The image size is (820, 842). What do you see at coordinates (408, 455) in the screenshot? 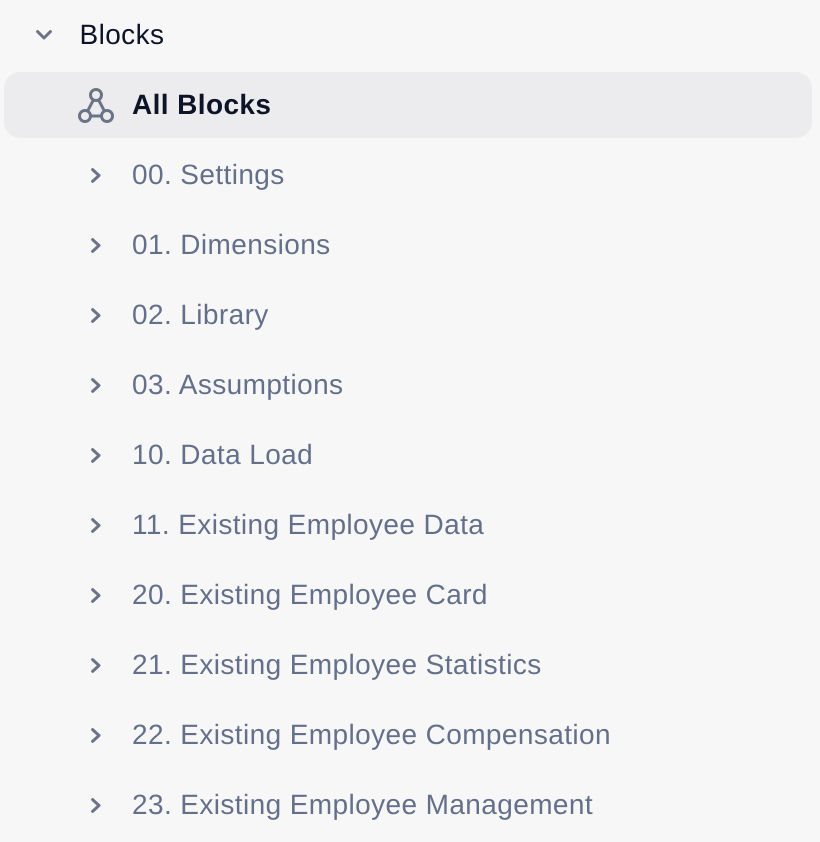
I see `tree-item: 10. Data Load` at bounding box center [408, 455].